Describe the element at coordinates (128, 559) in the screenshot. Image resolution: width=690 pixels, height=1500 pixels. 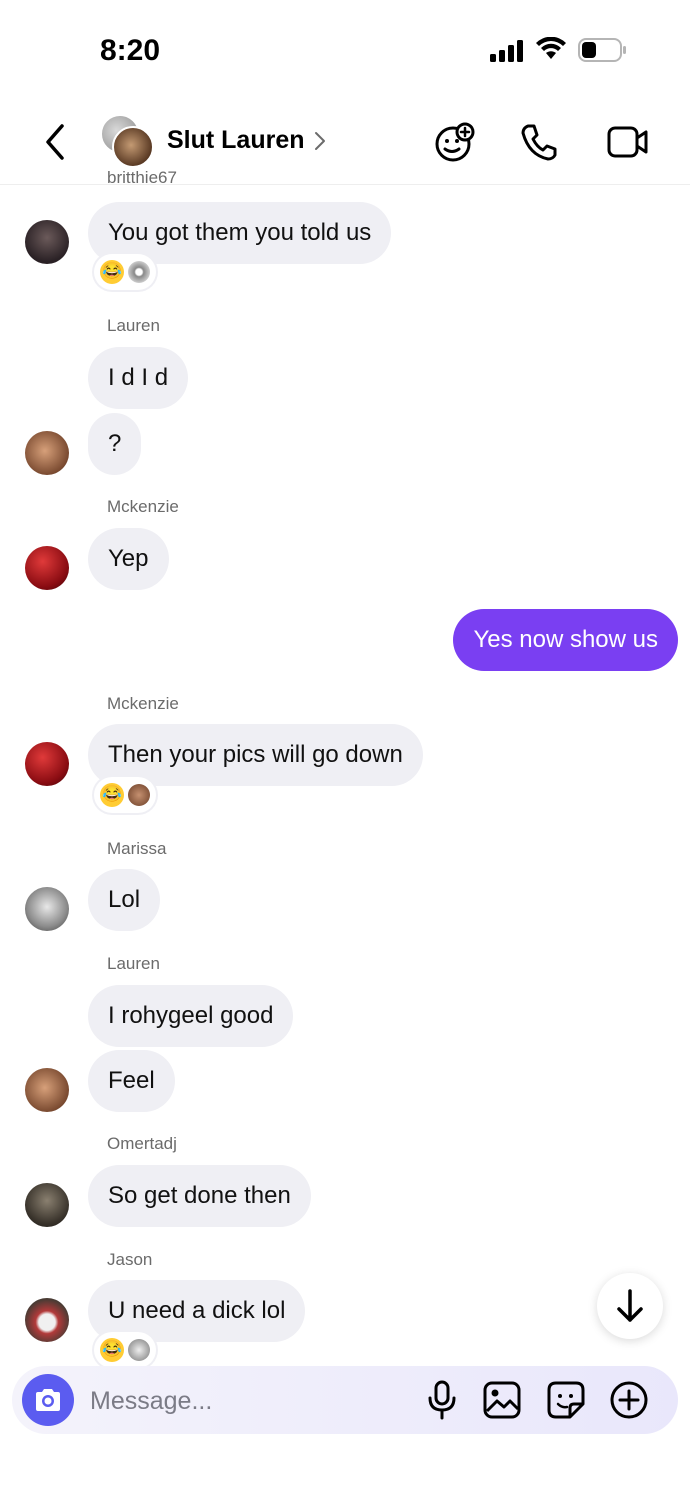
I see `message-bubble: Yep` at that location.